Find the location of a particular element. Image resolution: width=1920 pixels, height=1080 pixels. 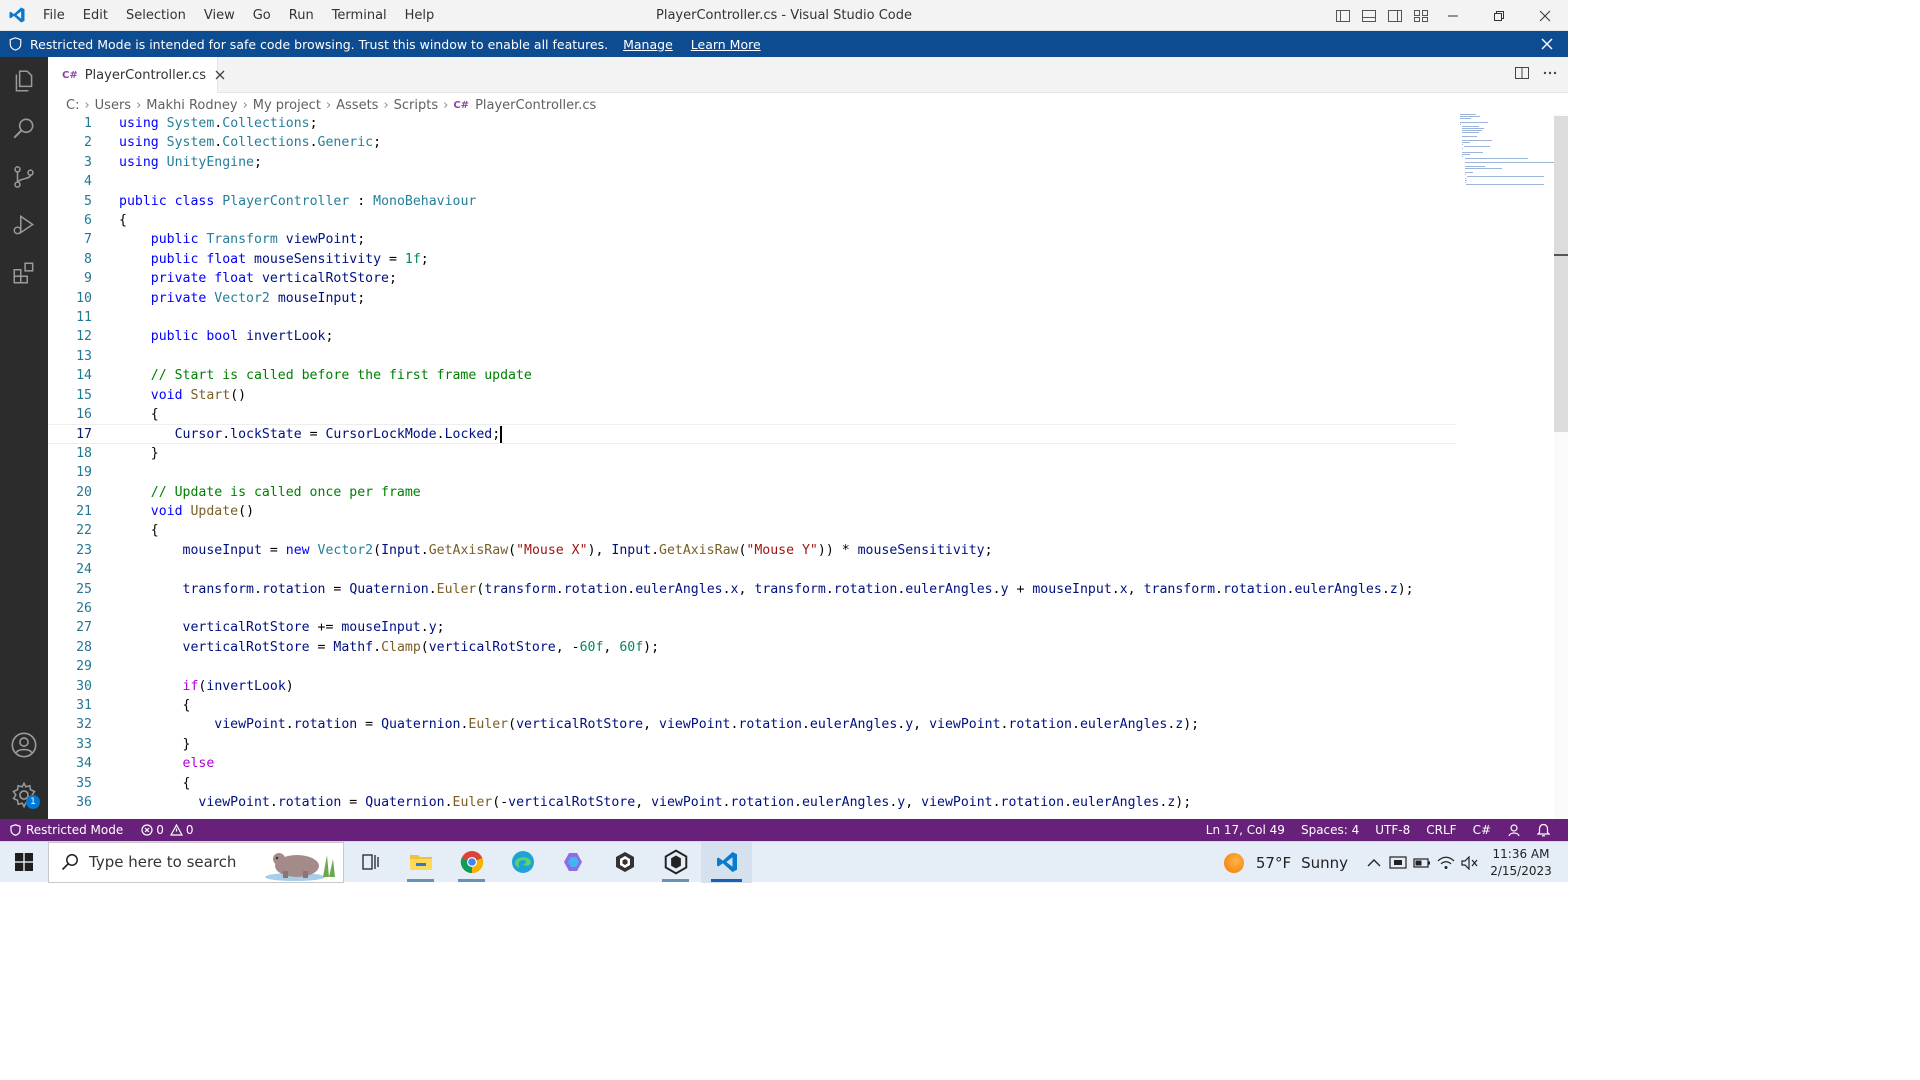

extensions-icon is located at coordinates (24, 273).